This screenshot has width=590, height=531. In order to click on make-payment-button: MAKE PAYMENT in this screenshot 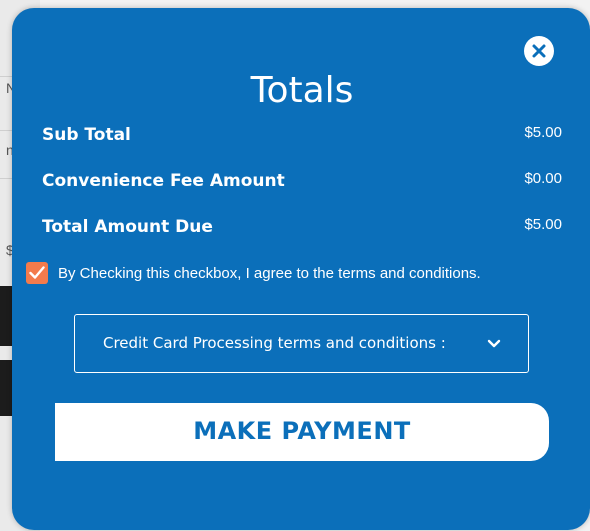, I will do `click(302, 432)`.